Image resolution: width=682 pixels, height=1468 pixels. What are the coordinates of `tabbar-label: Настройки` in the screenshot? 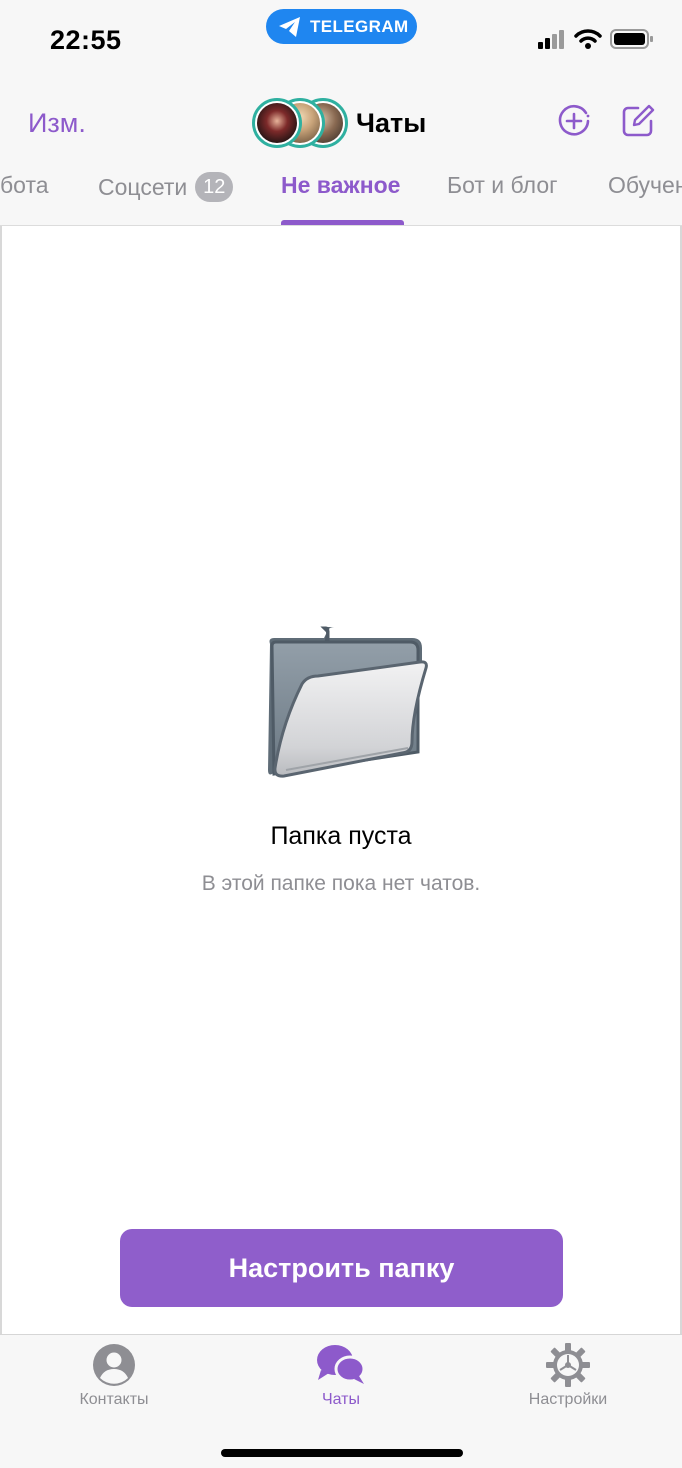 It's located at (568, 1399).